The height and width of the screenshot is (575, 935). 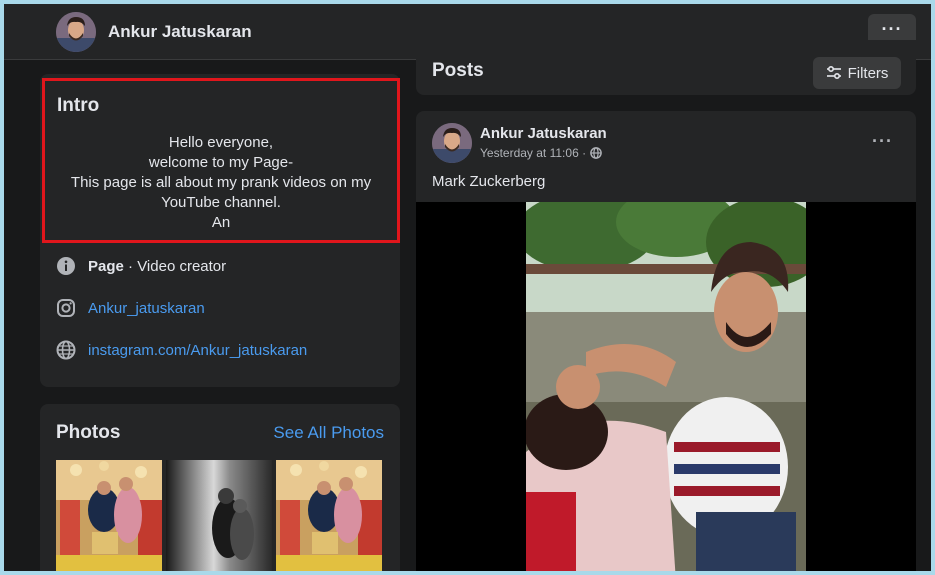 I want to click on website-link: instagram.com/Ankur_jatuskaran, so click(x=197, y=350).